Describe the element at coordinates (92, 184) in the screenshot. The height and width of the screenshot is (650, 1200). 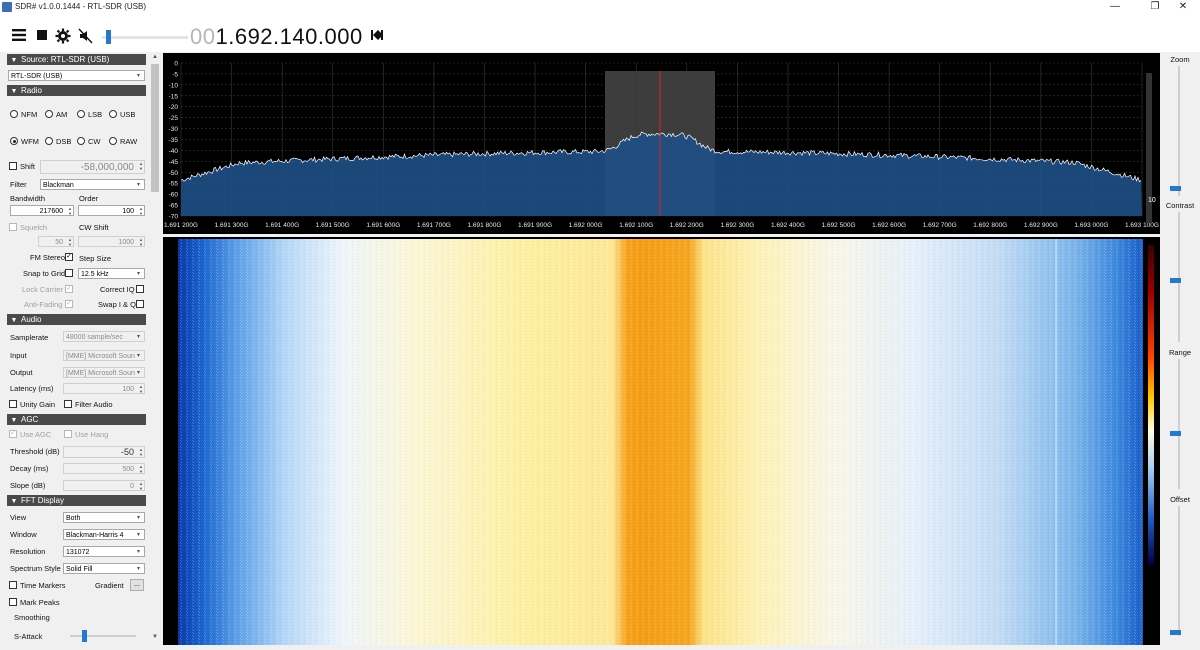
I see `filter-select: Blackman ▾` at that location.